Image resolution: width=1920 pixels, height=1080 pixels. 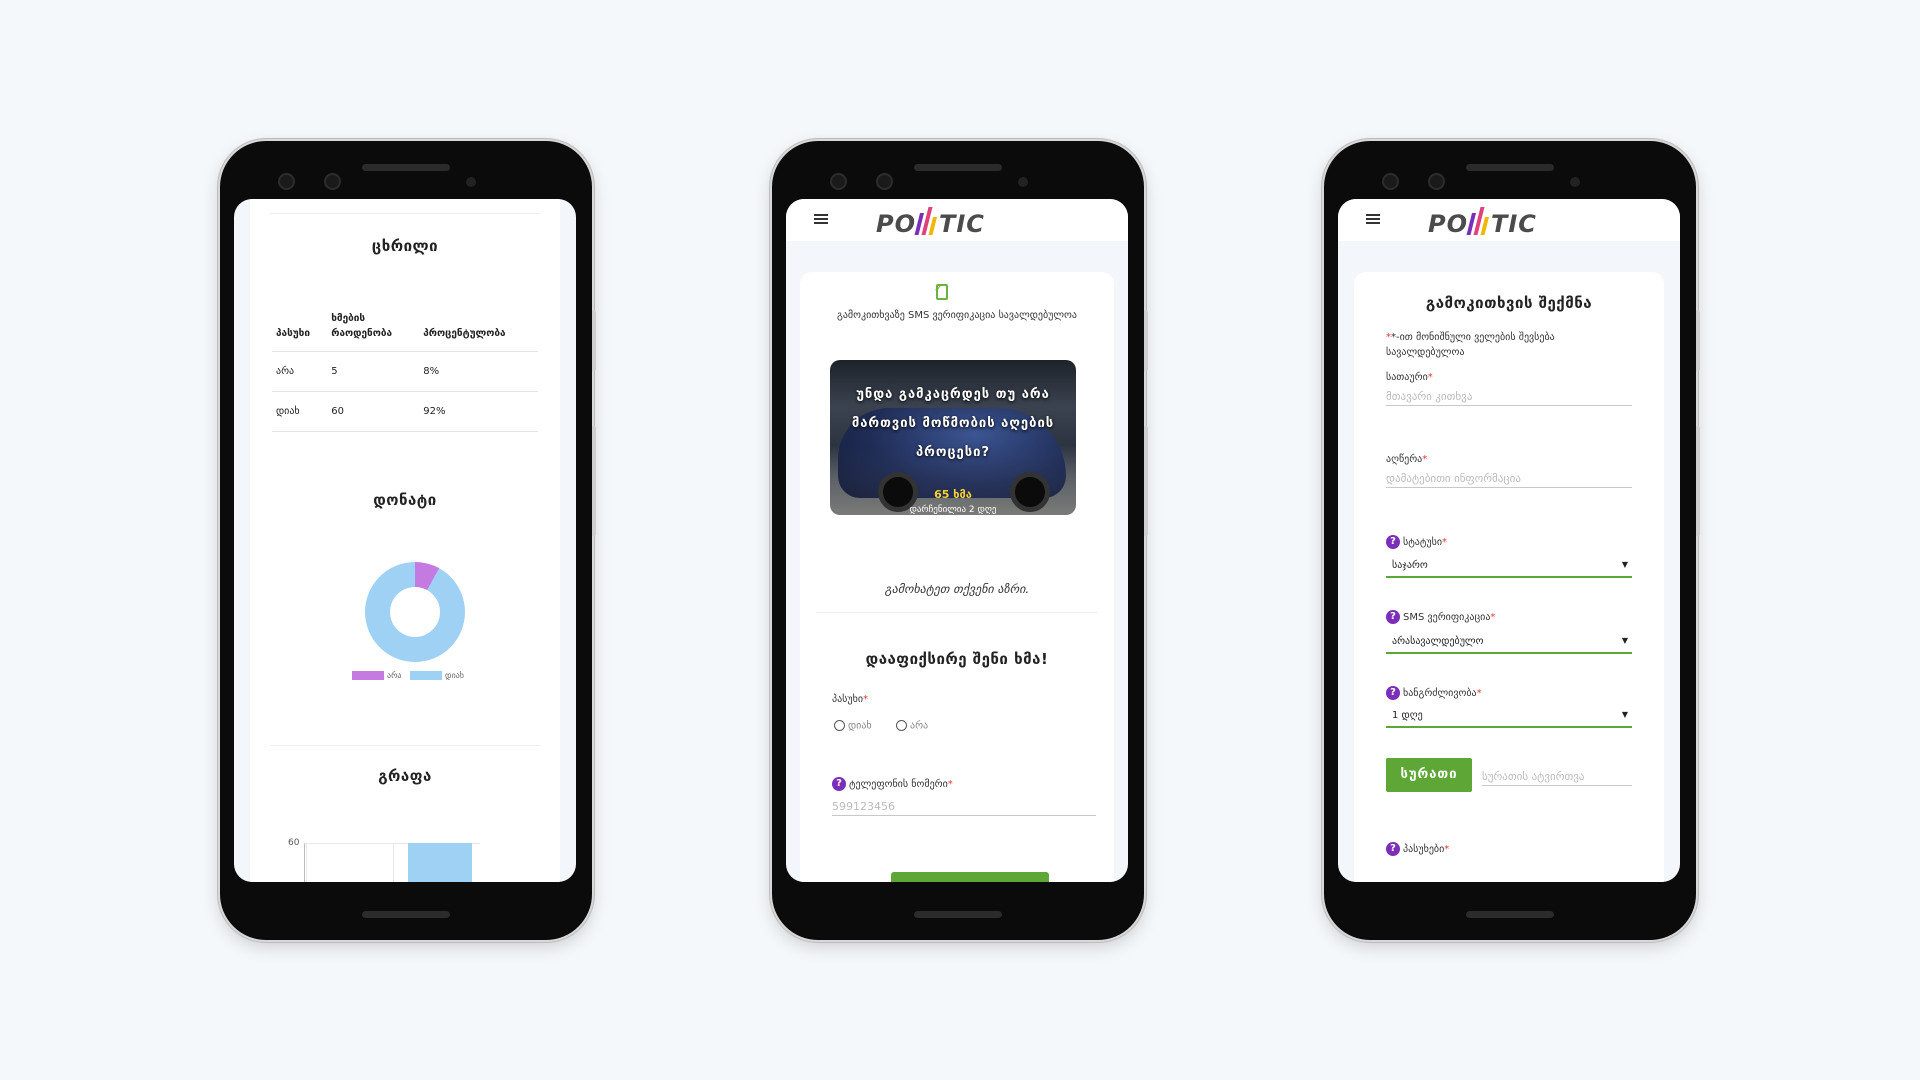 What do you see at coordinates (953, 510) in the screenshot?
I see `time-remaining: დარჩენილია 2 დღე` at bounding box center [953, 510].